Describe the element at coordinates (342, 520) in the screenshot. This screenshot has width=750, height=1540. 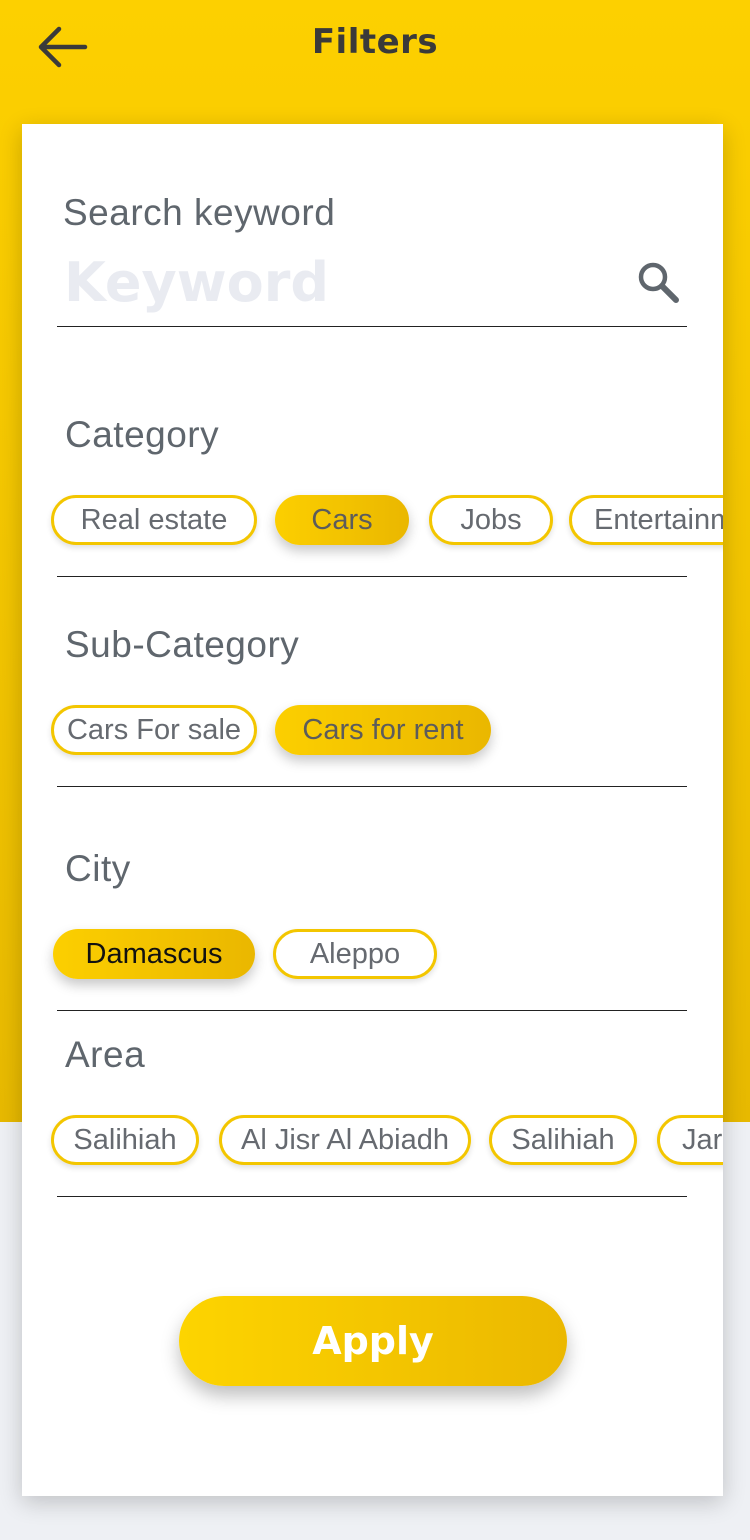
I see `category-chip-cars: Cars` at that location.